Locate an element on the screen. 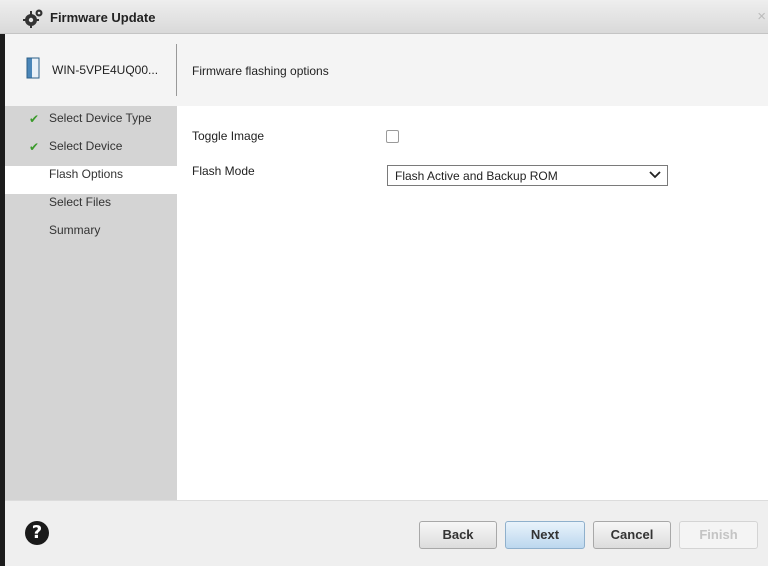  step-select-files: Select Files is located at coordinates (91, 208).